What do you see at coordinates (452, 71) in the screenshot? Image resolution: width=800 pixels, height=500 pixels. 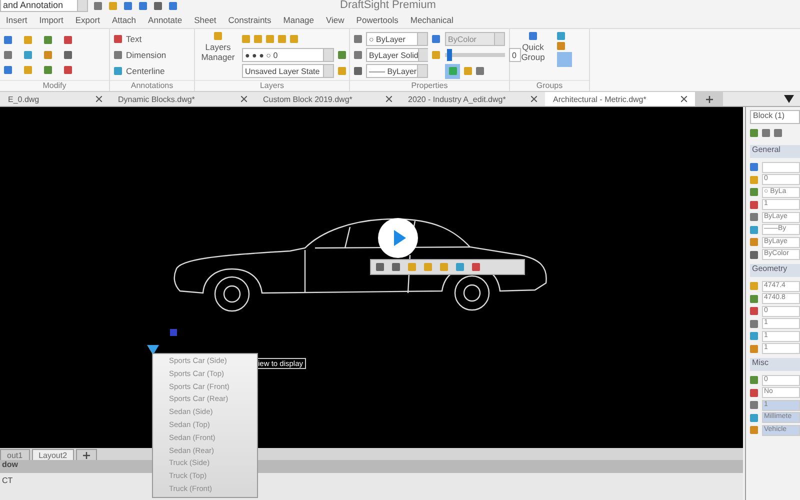 I see `select-toggle-icon` at bounding box center [452, 71].